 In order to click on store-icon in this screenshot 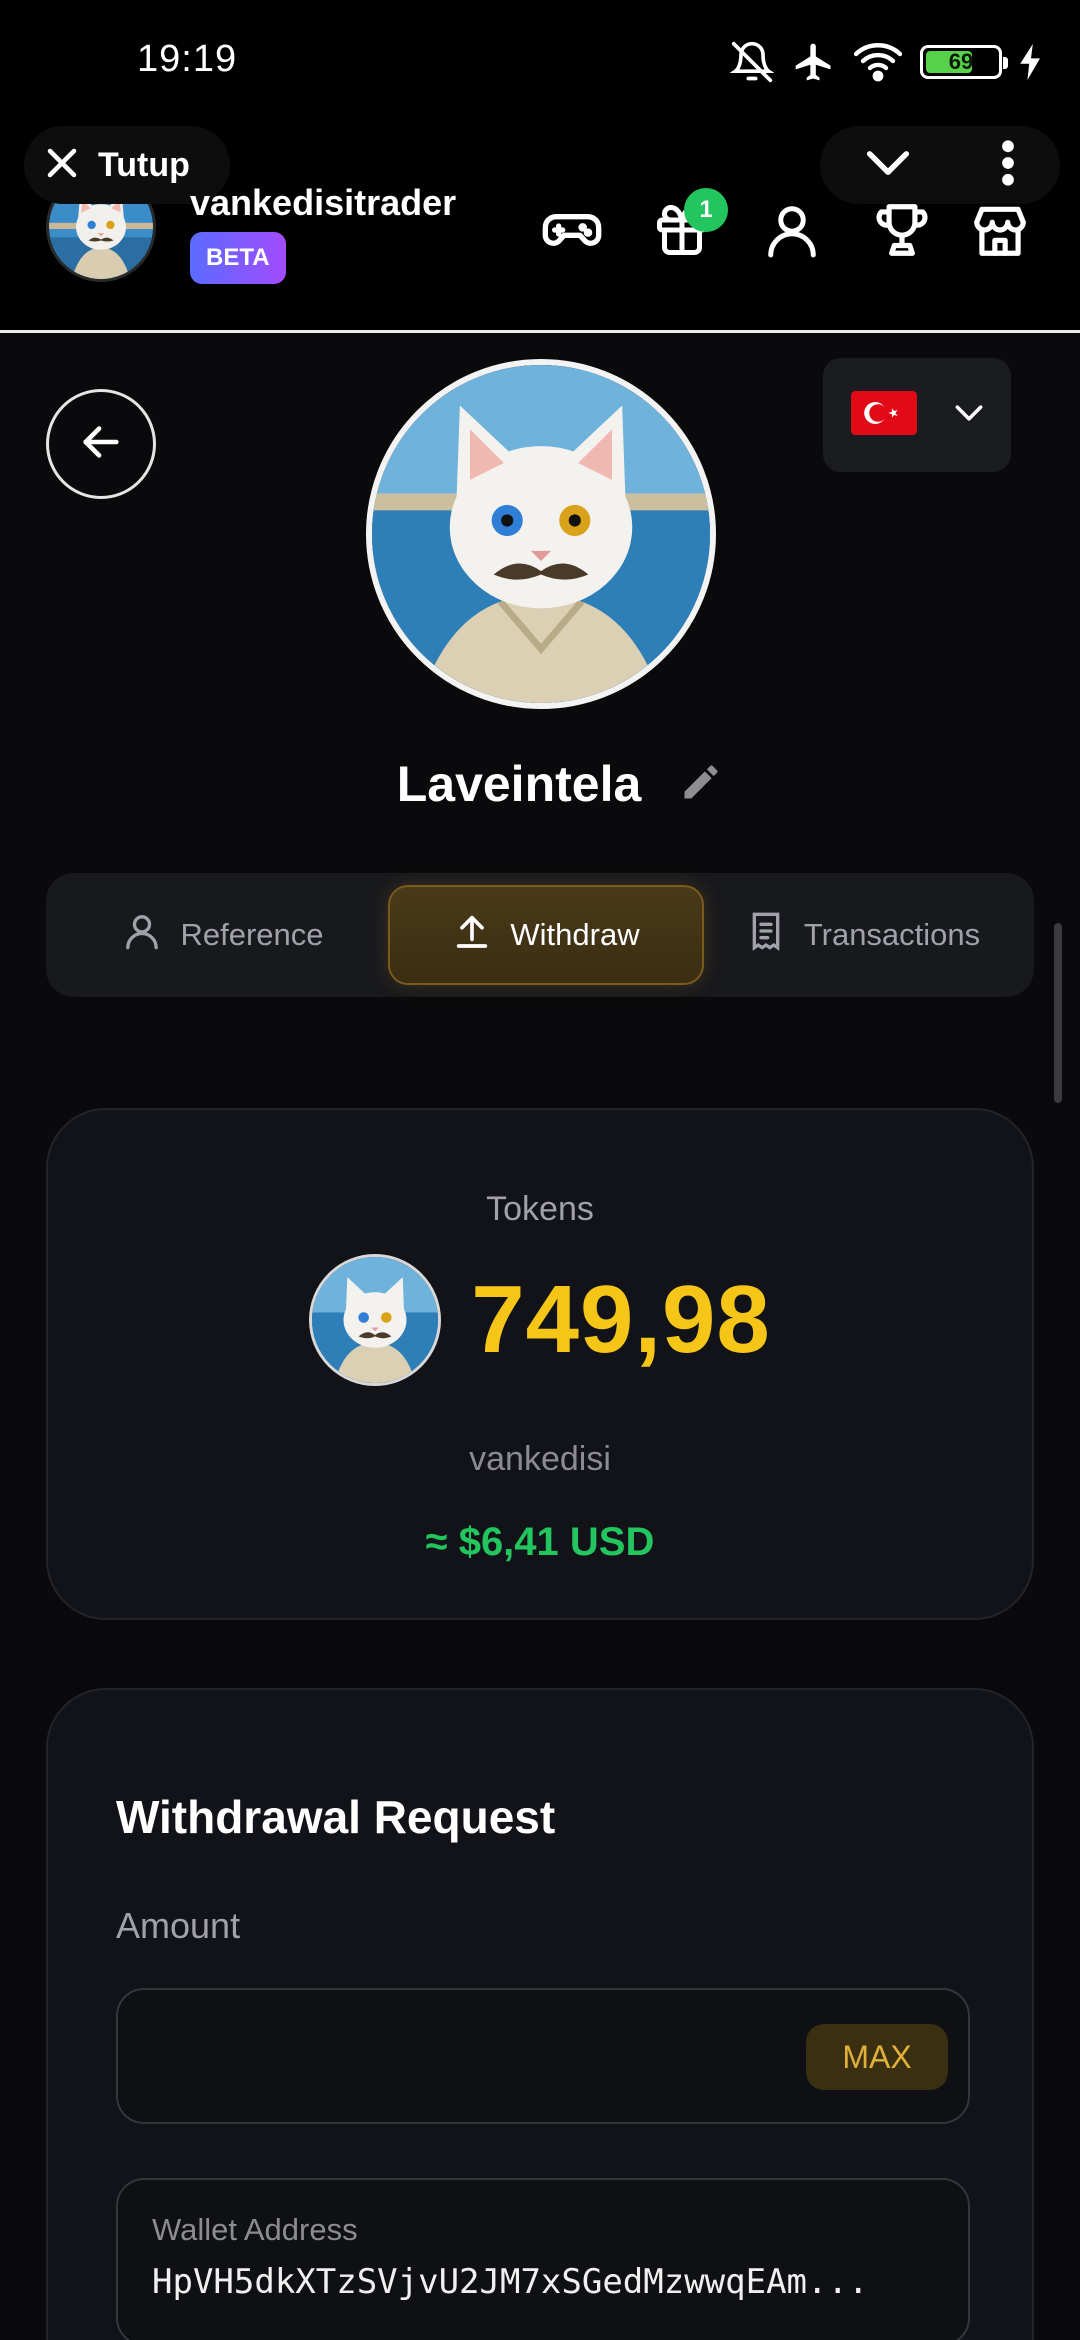, I will do `click(1000, 232)`.